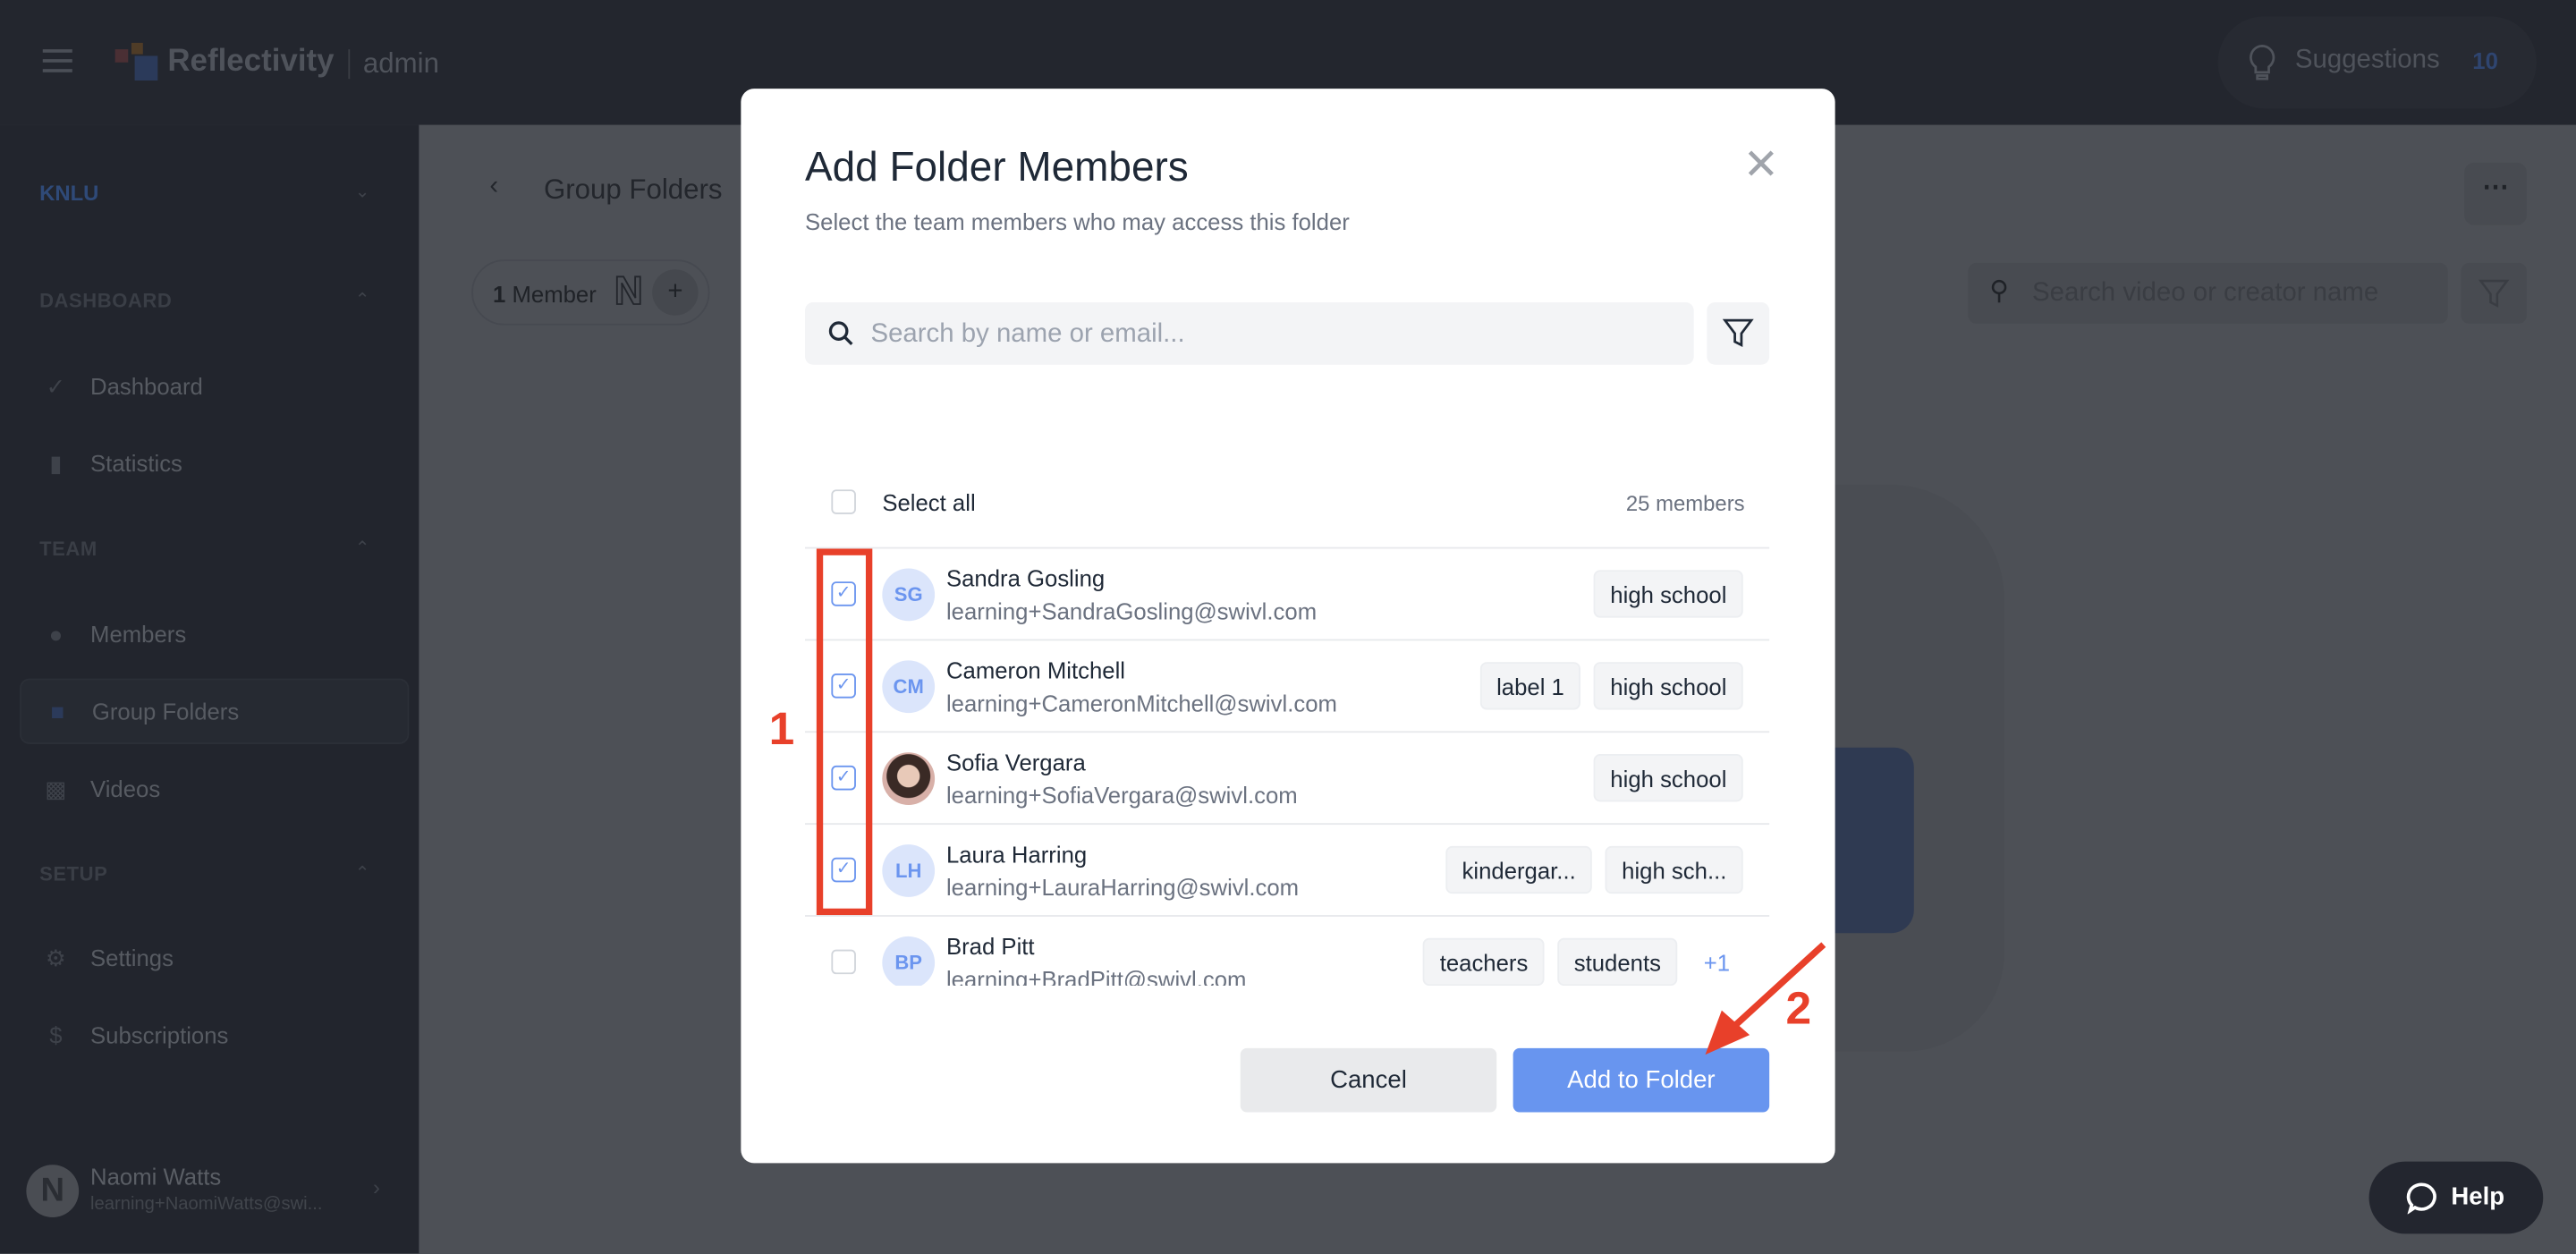 The image size is (2576, 1254). Describe the element at coordinates (1530, 686) in the screenshot. I see `label-tag: label 1` at that location.